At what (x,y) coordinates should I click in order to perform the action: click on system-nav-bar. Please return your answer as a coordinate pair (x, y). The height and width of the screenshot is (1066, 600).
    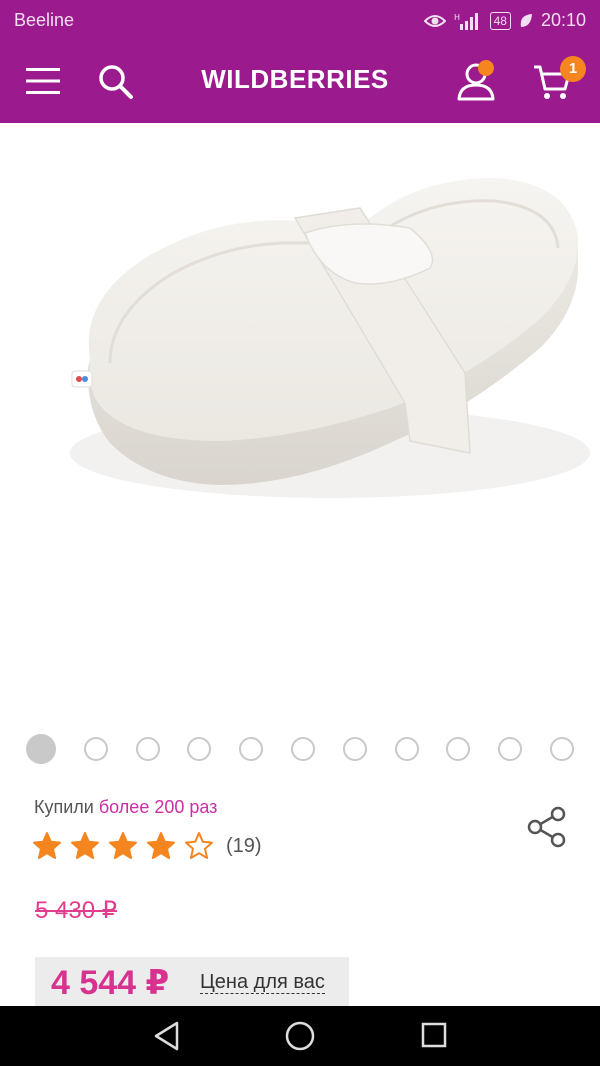
    Looking at the image, I should click on (300, 1036).